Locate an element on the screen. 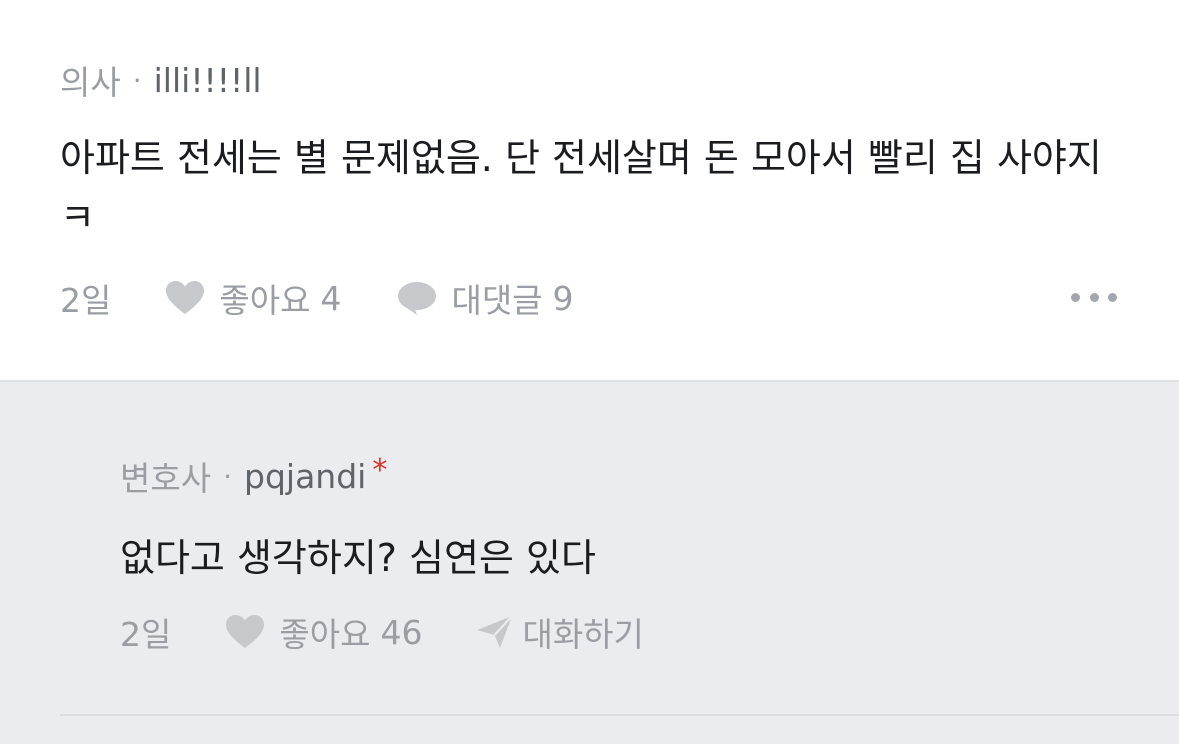 This screenshot has height=744, width=1179. reply-time: 2일 is located at coordinates (145, 632).